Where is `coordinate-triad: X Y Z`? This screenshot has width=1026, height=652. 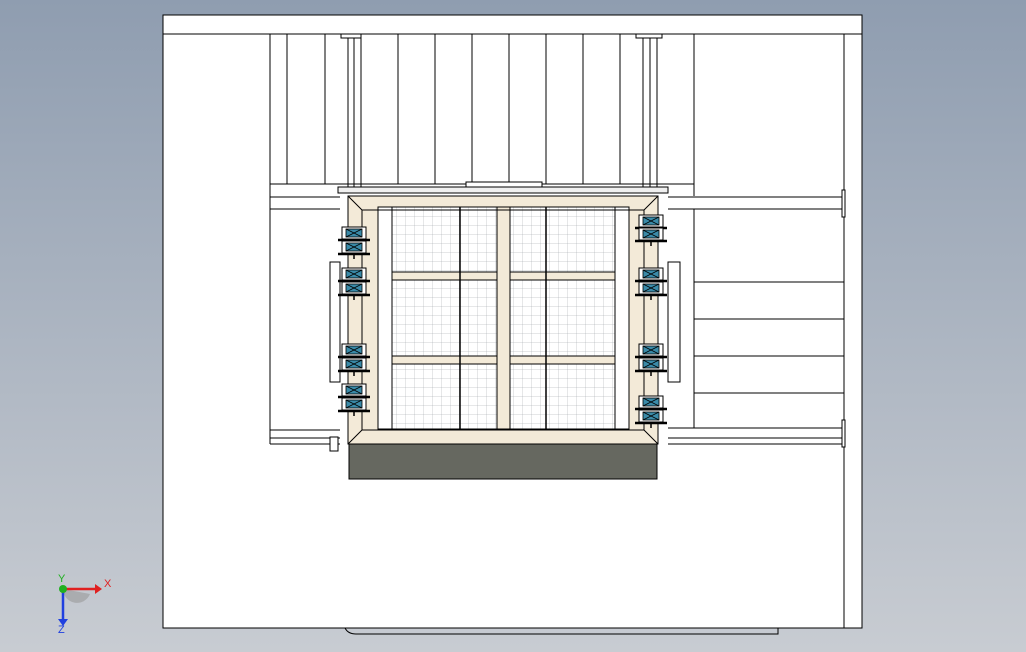
coordinate-triad: X Y Z is located at coordinates (85, 603).